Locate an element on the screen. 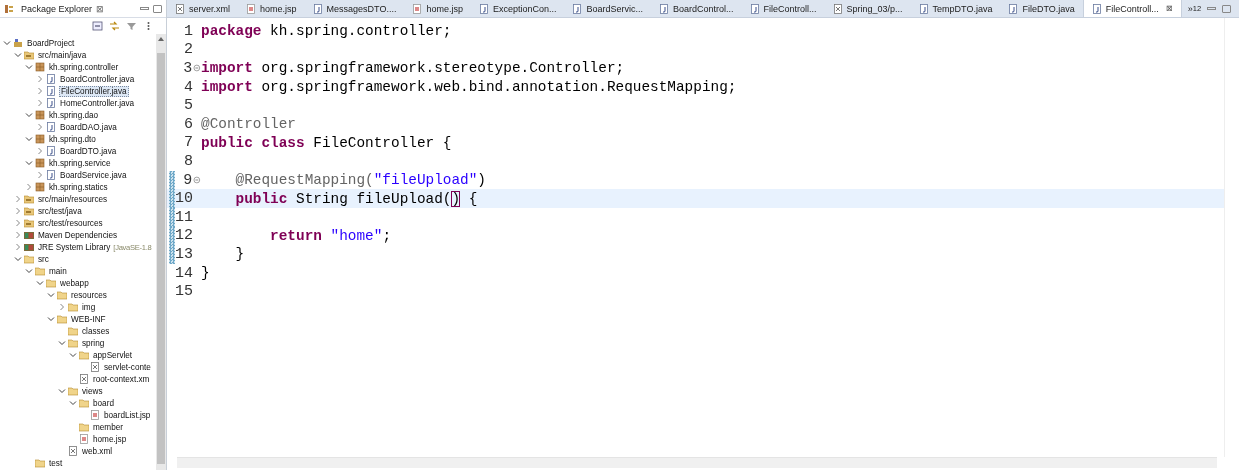  tree-item: kh.spring.controller is located at coordinates (84, 67).